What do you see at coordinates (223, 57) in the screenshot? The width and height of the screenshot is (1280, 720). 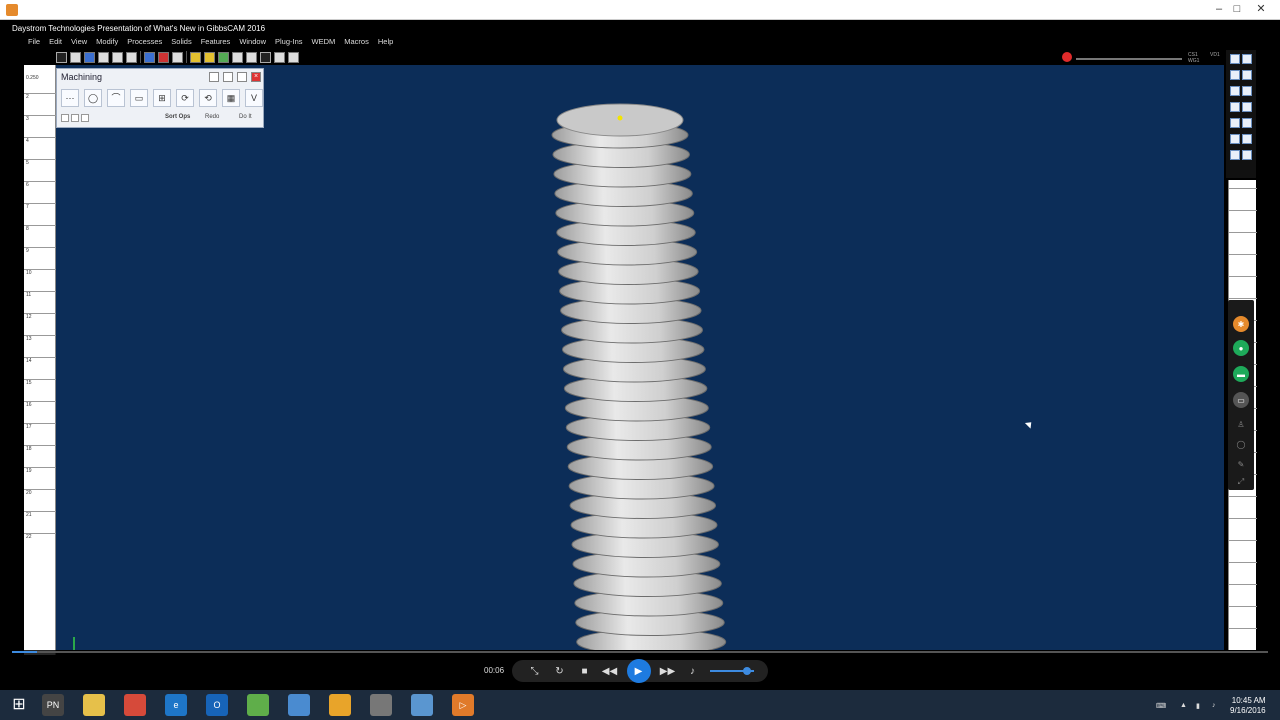 I see `layer-tool-icon` at bounding box center [223, 57].